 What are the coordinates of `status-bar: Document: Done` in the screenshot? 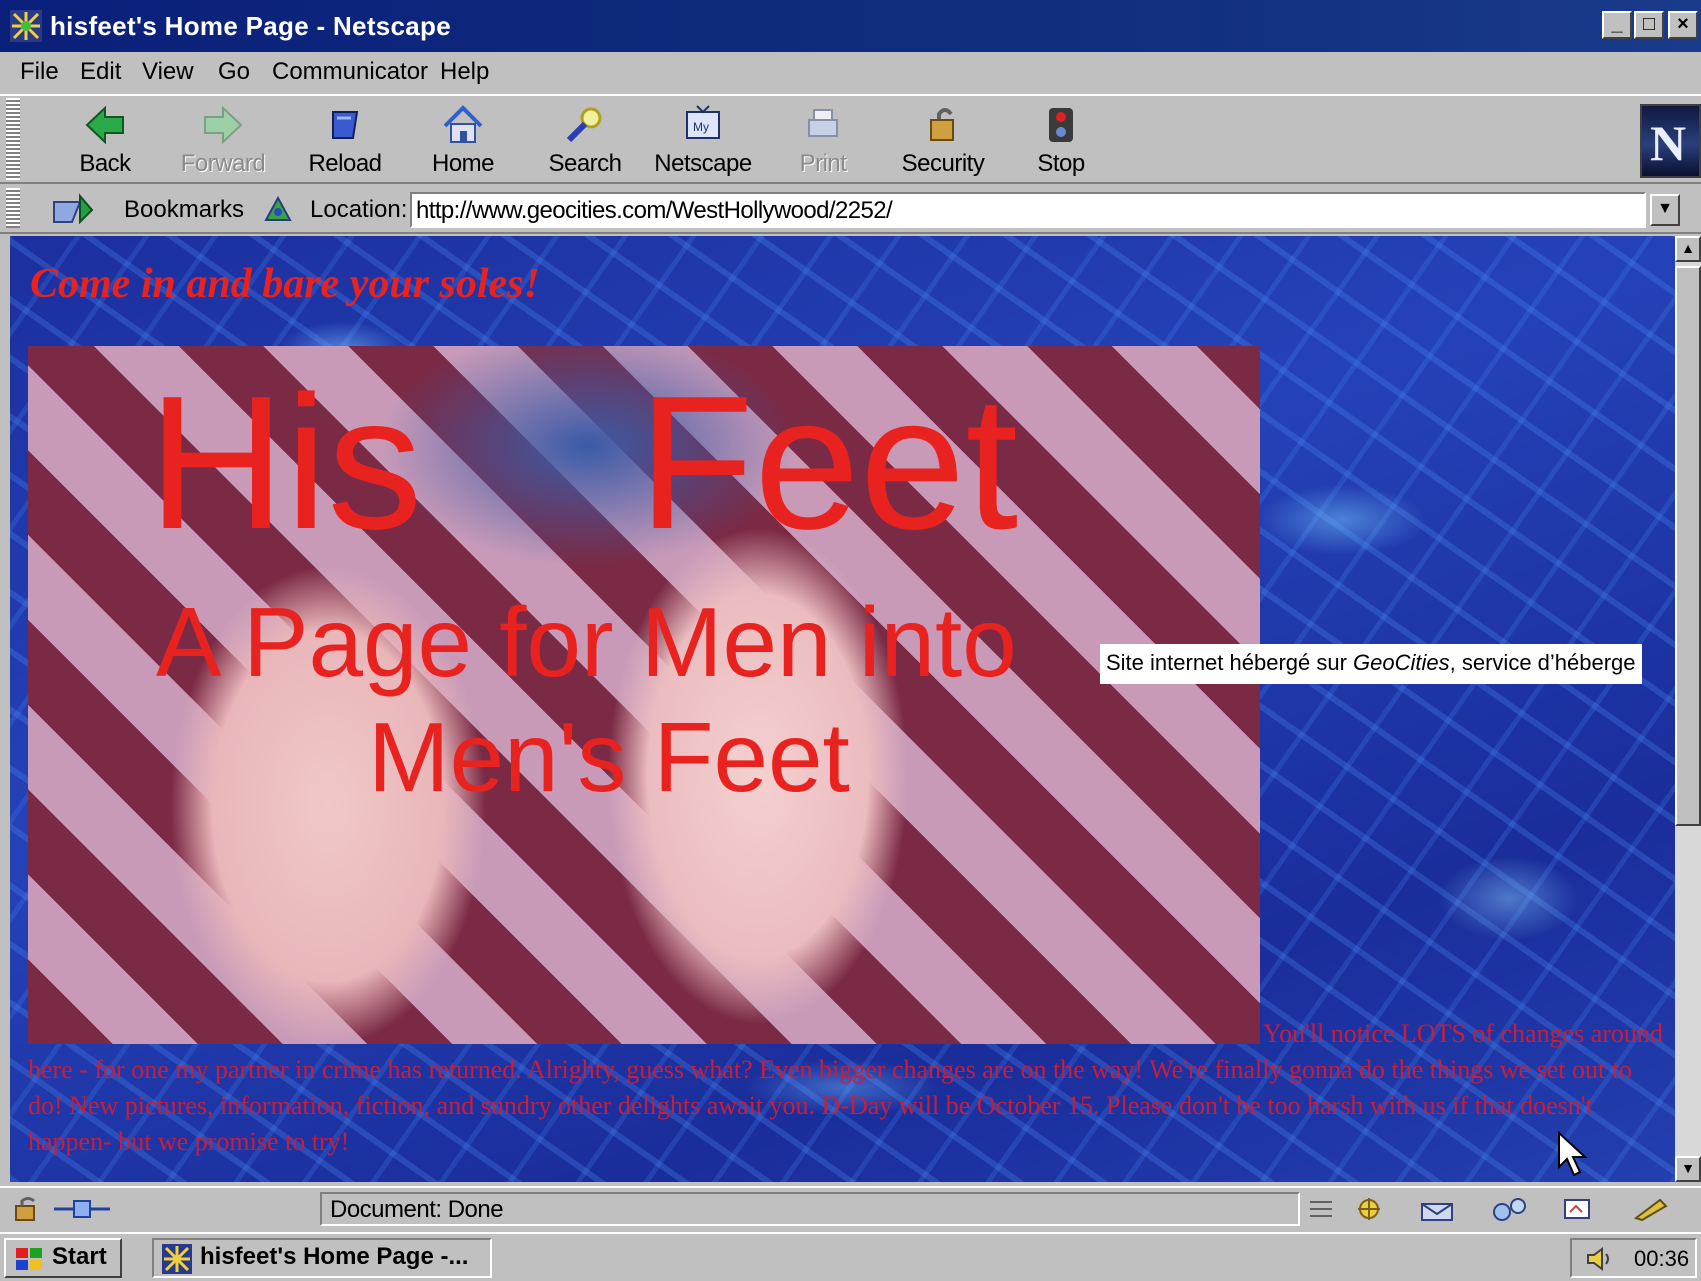 It's located at (850, 1208).